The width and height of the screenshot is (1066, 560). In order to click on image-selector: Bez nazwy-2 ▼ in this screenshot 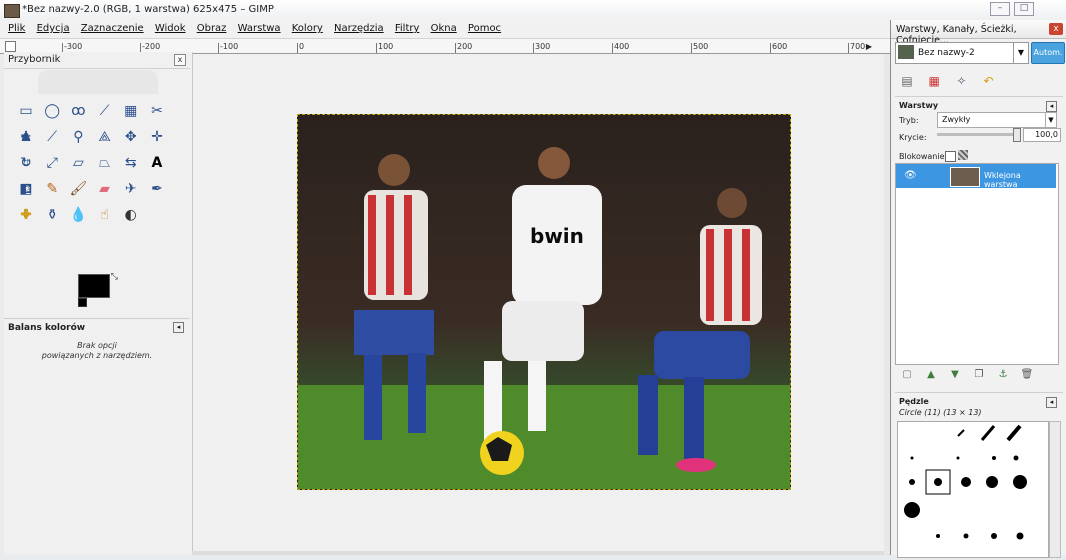, I will do `click(962, 53)`.